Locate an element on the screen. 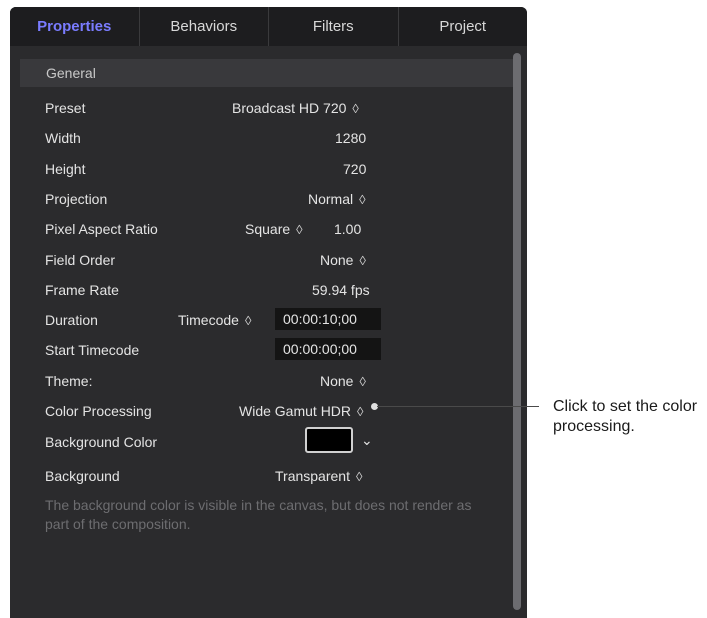 The height and width of the screenshot is (618, 707). tab-properties: Properties is located at coordinates (75, 26).